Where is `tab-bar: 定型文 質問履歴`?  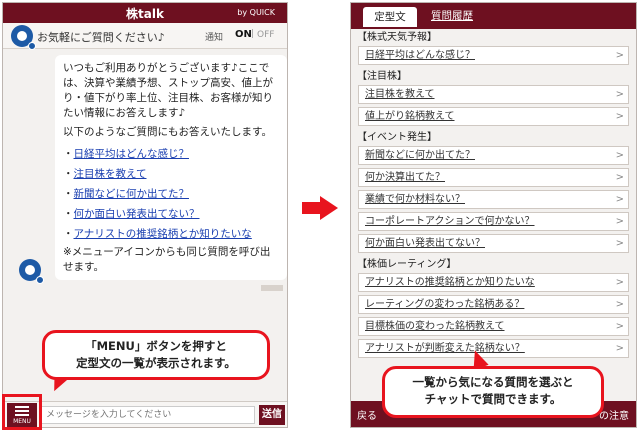 tab-bar: 定型文 質問履歴 is located at coordinates (493, 16).